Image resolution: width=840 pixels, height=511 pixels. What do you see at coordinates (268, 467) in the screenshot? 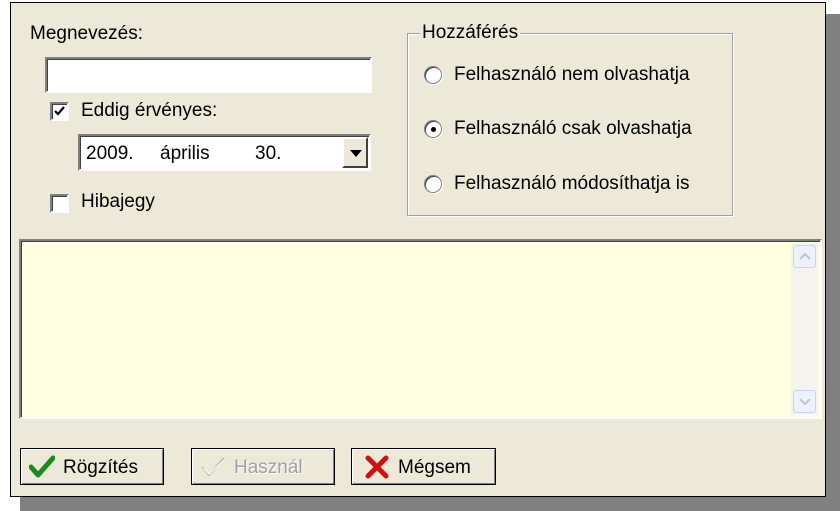
I see `use-button-label: Használ` at bounding box center [268, 467].